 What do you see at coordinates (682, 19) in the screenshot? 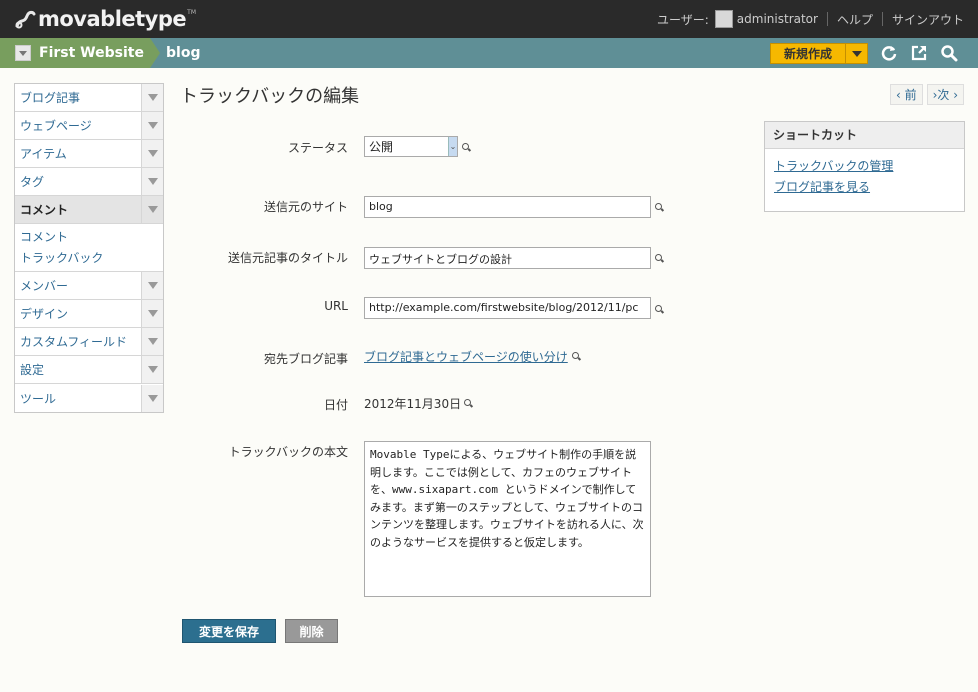
I see `user-label: ユーザー:` at bounding box center [682, 19].